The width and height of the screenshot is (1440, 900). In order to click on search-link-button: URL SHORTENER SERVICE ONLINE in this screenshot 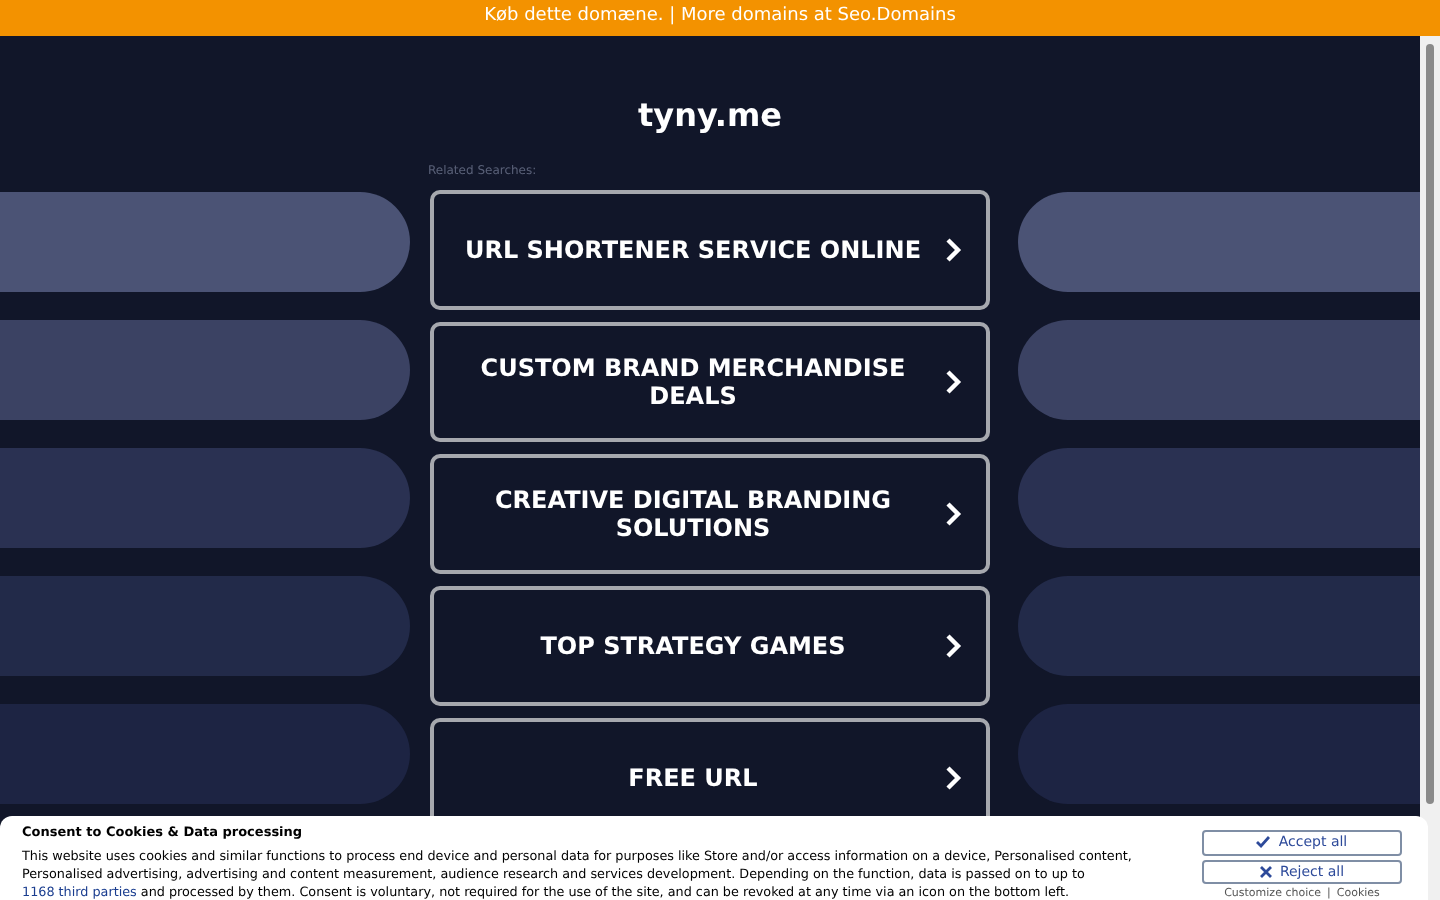, I will do `click(710, 250)`.